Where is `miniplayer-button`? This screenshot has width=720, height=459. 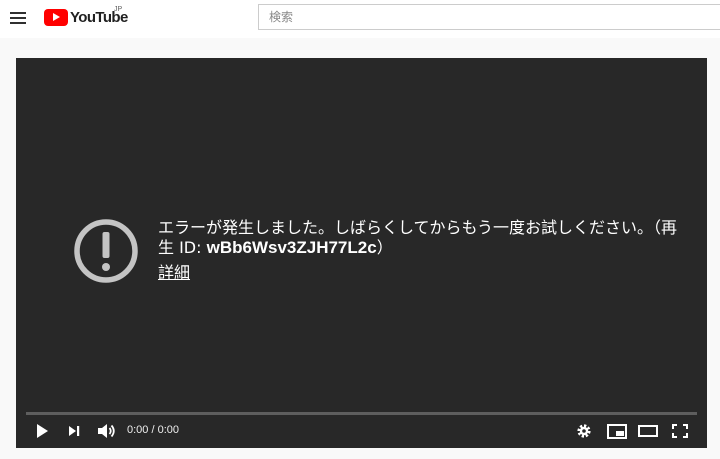 miniplayer-button is located at coordinates (617, 431).